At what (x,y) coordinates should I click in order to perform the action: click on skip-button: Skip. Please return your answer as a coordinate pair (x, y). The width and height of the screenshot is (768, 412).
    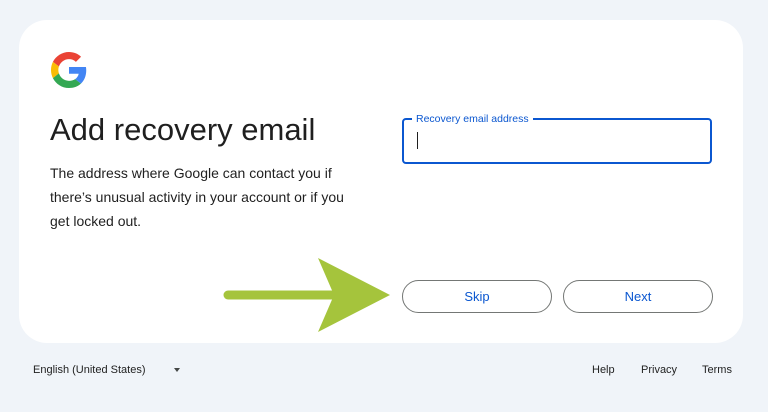
    Looking at the image, I should click on (477, 296).